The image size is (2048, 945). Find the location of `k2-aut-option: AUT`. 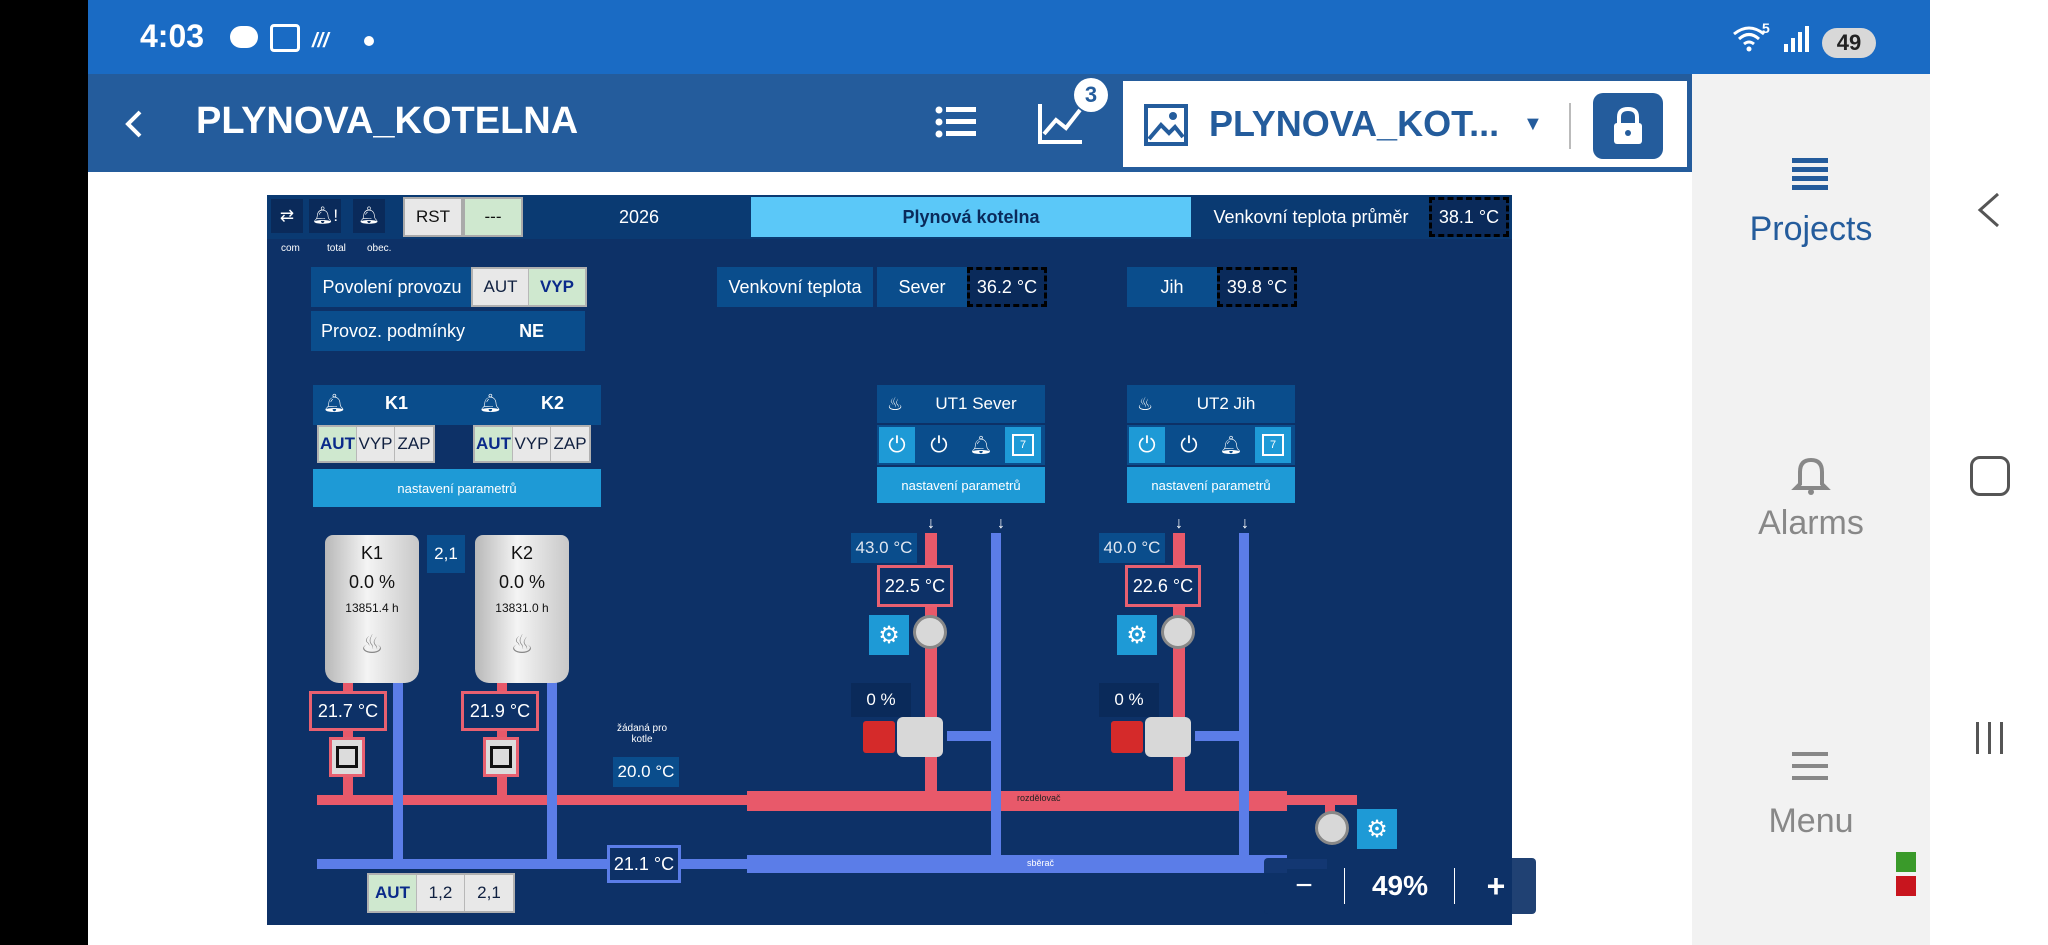

k2-aut-option: AUT is located at coordinates (494, 444).